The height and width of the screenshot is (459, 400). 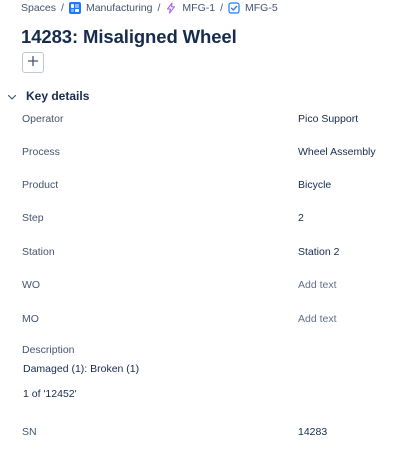 I want to click on field-label-mo: MO, so click(x=30, y=319).